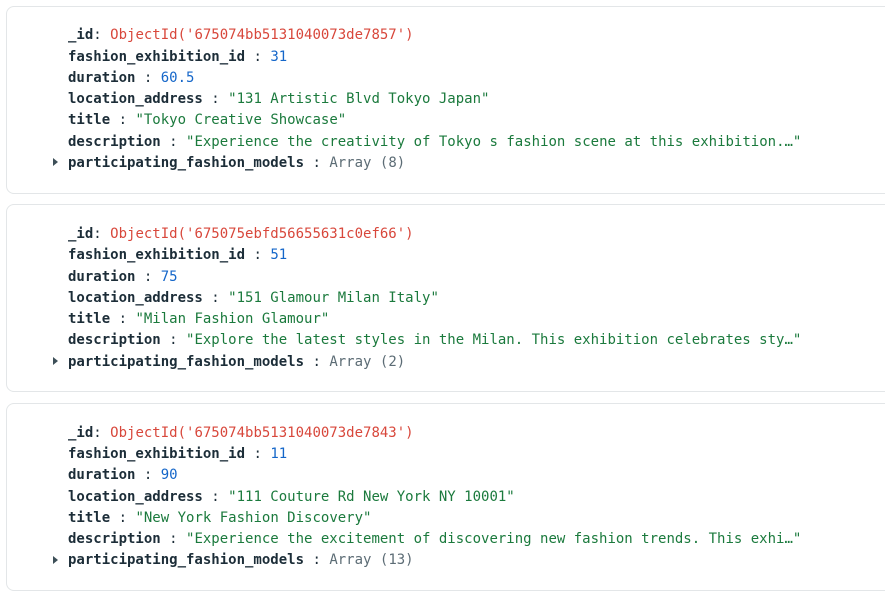  I want to click on field-participating-fashion-models: participating_fashion_models : Array (8), so click(236, 163).